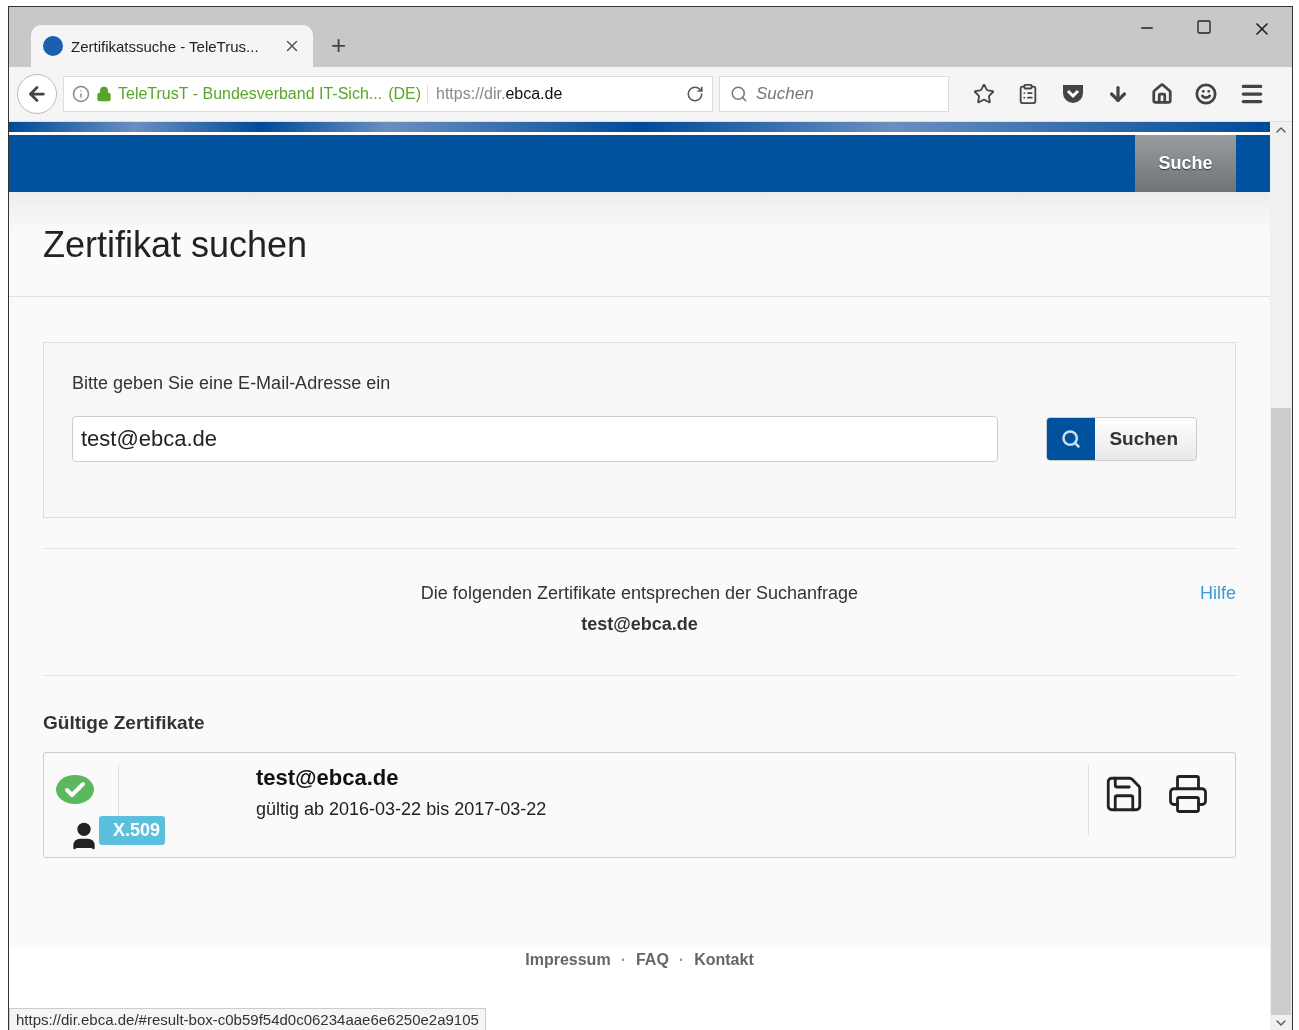 This screenshot has width=1299, height=1030. I want to click on section-heading: Gültige Zertifikate, so click(124, 723).